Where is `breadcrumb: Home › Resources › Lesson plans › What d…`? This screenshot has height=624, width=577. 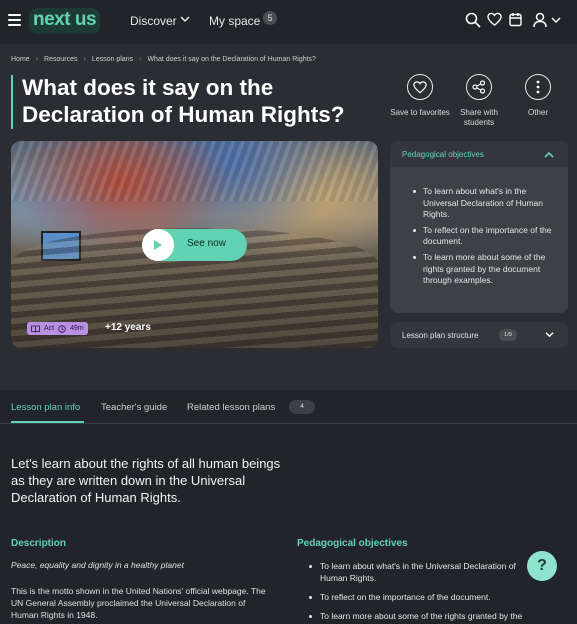
breadcrumb: Home › Resources › Lesson plans › What d… is located at coordinates (163, 59).